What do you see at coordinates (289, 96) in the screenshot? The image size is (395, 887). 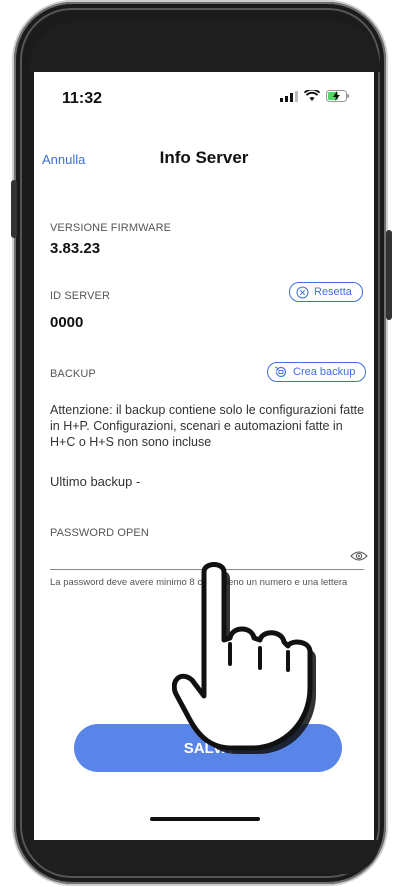 I see `signal-icon` at bounding box center [289, 96].